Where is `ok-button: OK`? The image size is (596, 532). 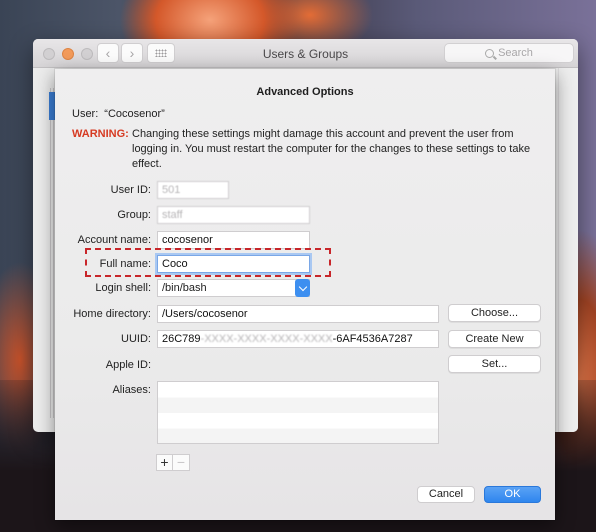 ok-button: OK is located at coordinates (512, 494).